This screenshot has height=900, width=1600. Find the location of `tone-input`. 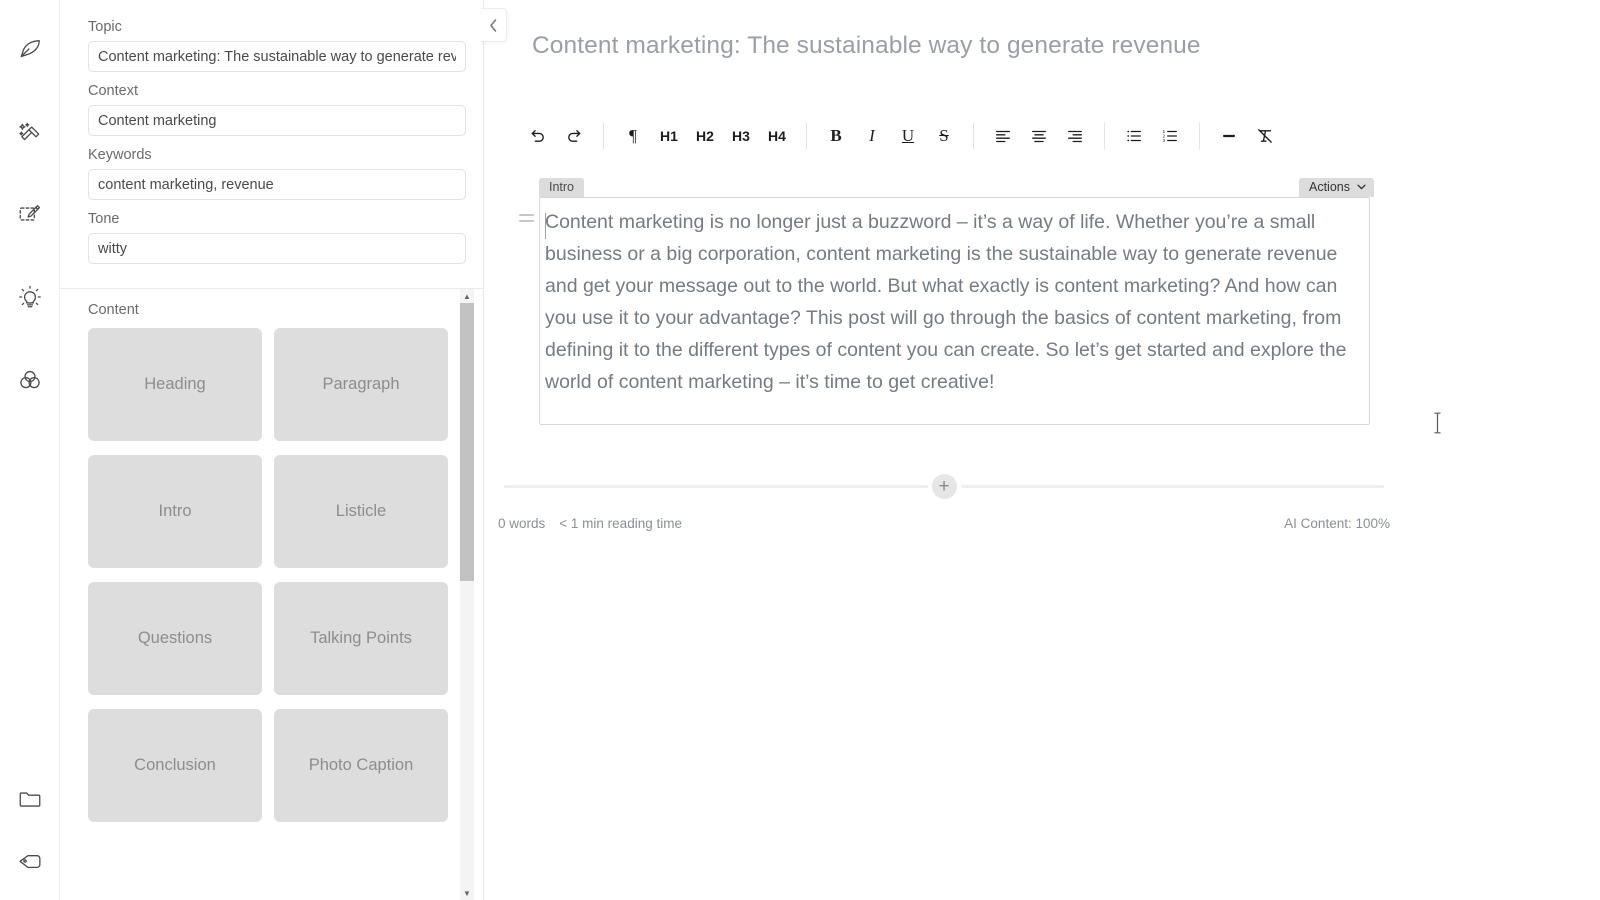

tone-input is located at coordinates (277, 248).